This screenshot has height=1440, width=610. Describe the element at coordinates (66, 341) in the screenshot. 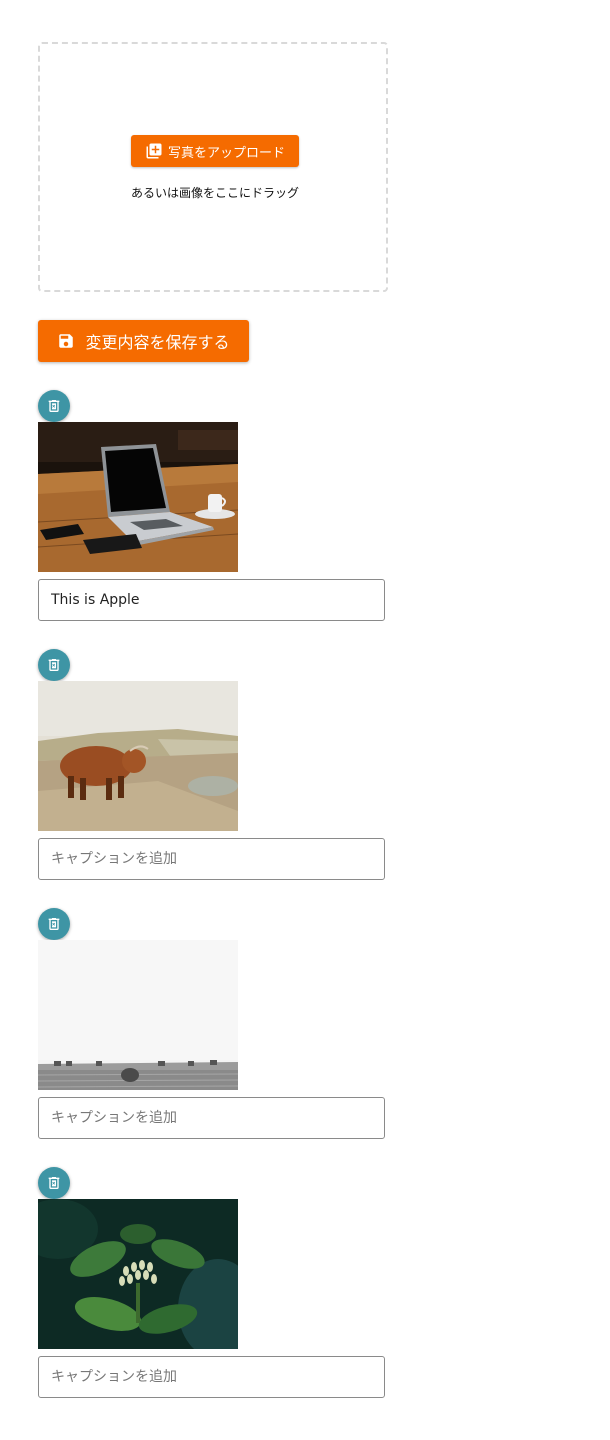

I see `floppy-disk-icon` at that location.